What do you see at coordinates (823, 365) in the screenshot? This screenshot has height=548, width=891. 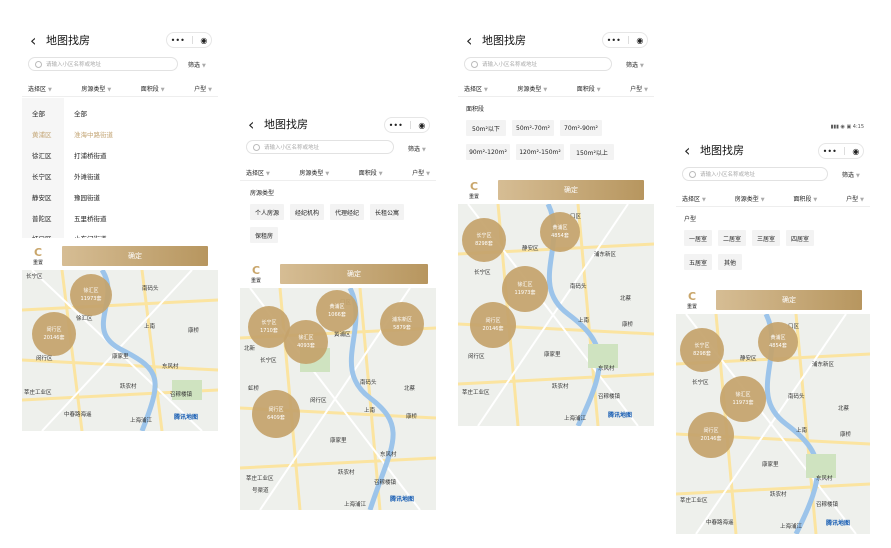 I see `map-label: 浦东新区` at bounding box center [823, 365].